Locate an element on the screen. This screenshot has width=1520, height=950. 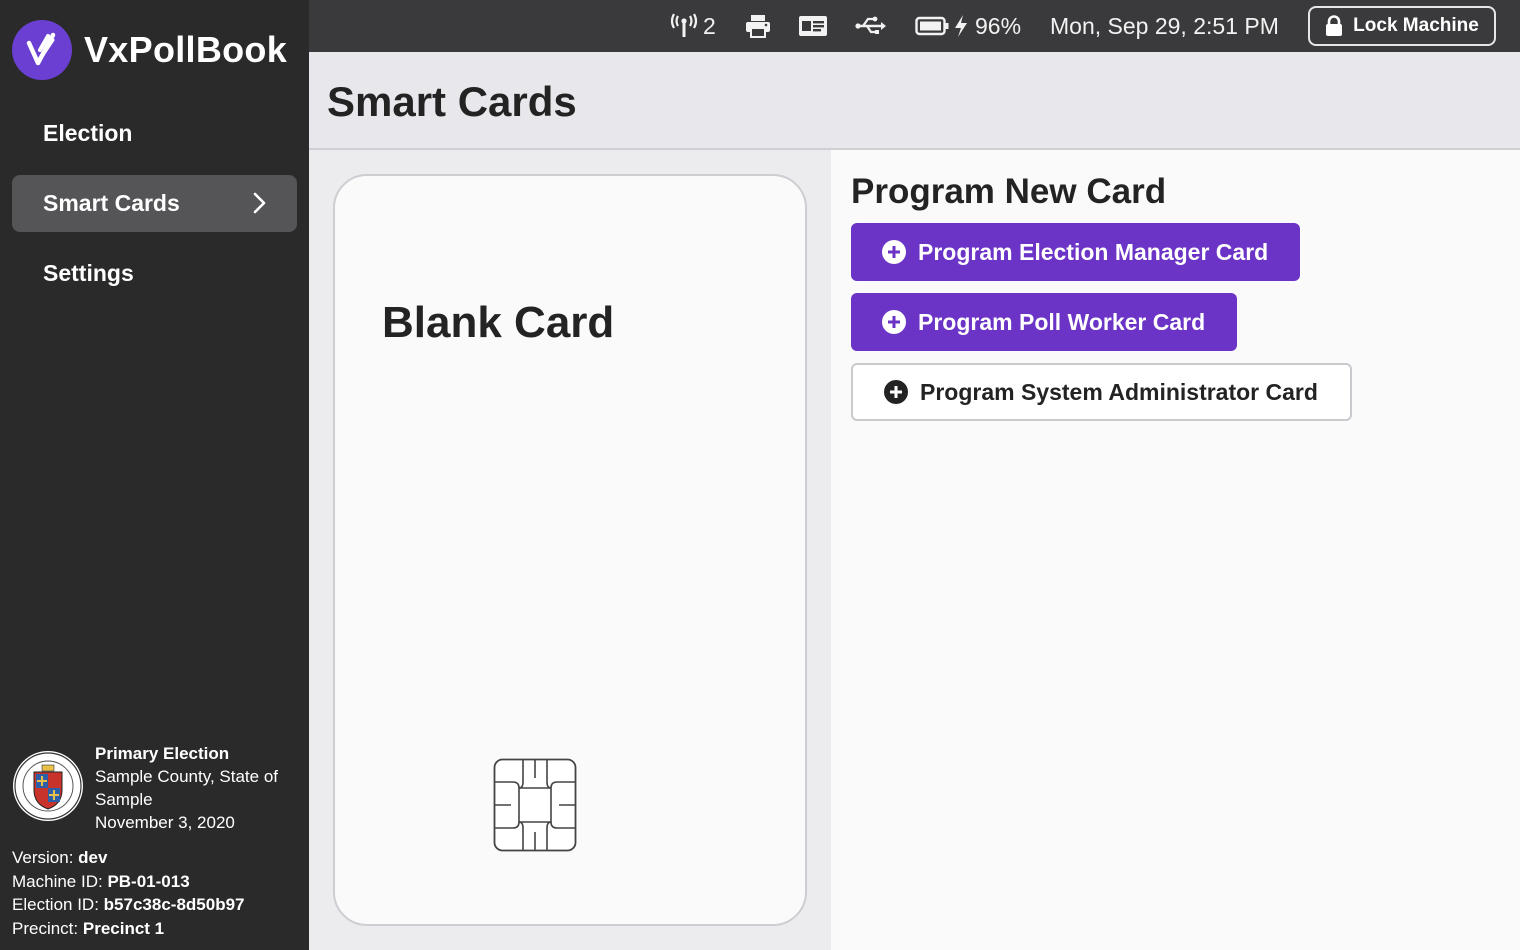
election-id-label: Election ID: is located at coordinates (55, 904).